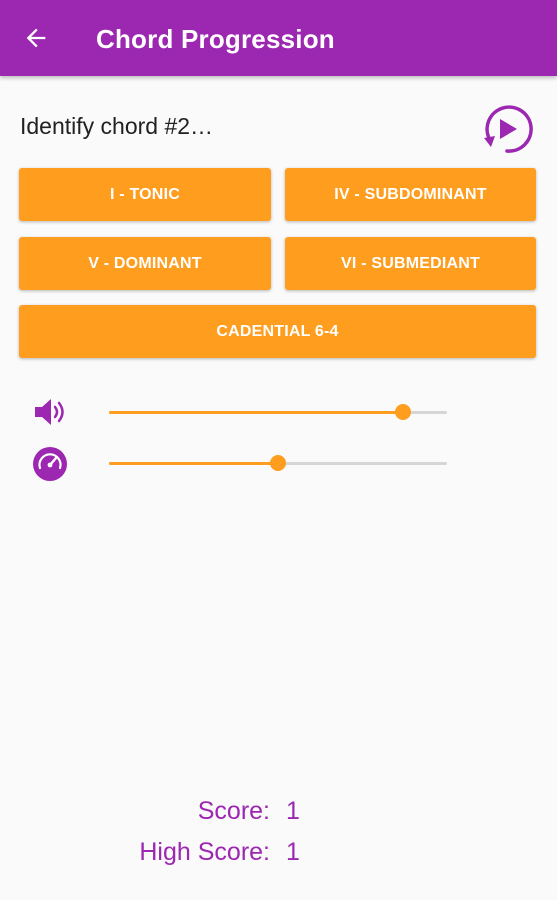 The width and height of the screenshot is (557, 900). What do you see at coordinates (193, 463) in the screenshot?
I see `tempo-slider-fill` at bounding box center [193, 463].